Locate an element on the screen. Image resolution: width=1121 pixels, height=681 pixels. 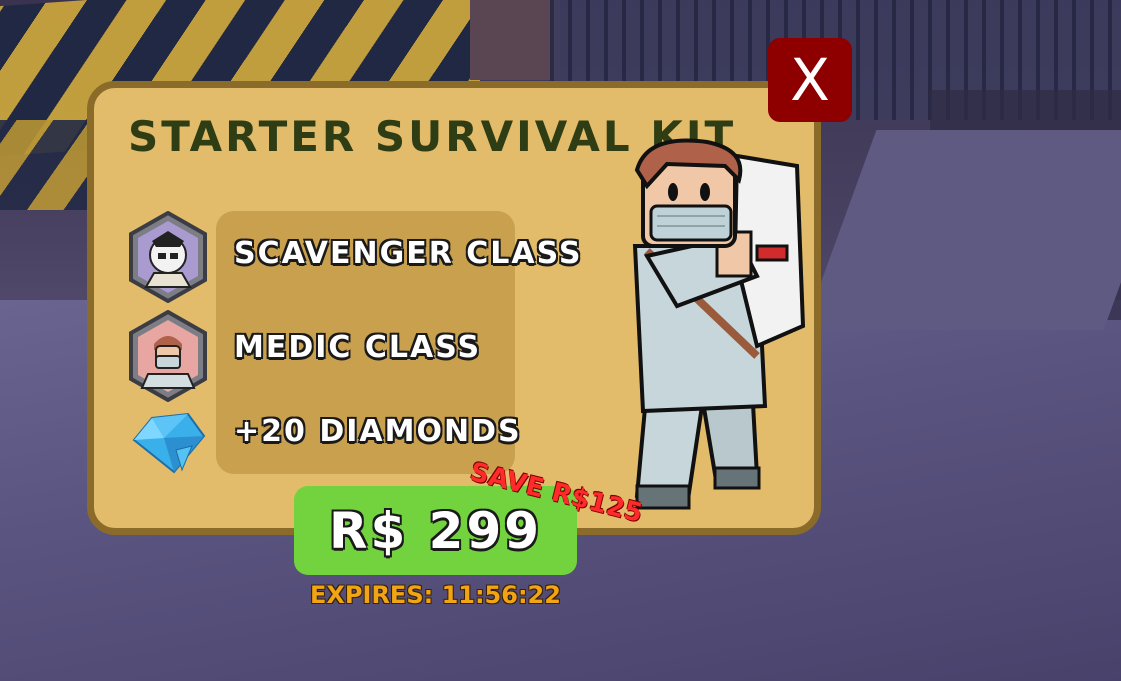
scavenger-class-icon is located at coordinates (168, 257).